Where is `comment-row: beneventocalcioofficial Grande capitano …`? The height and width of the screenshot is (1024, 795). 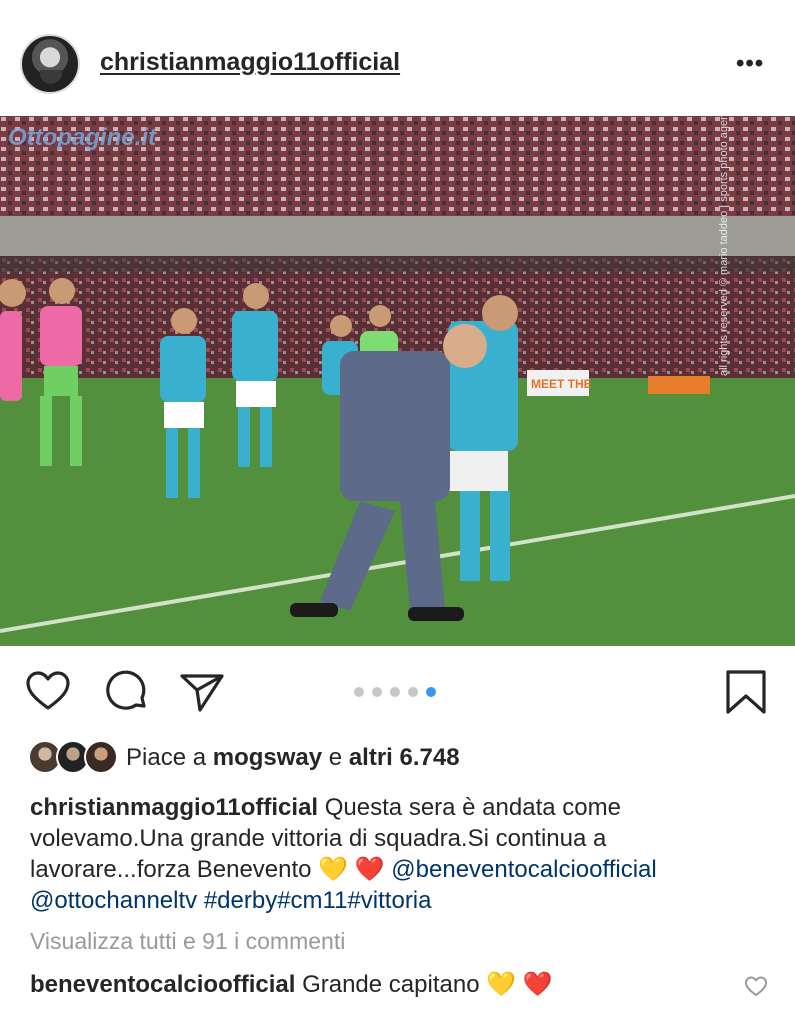 comment-row: beneventocalcioofficial Grande capitano … is located at coordinates (291, 984).